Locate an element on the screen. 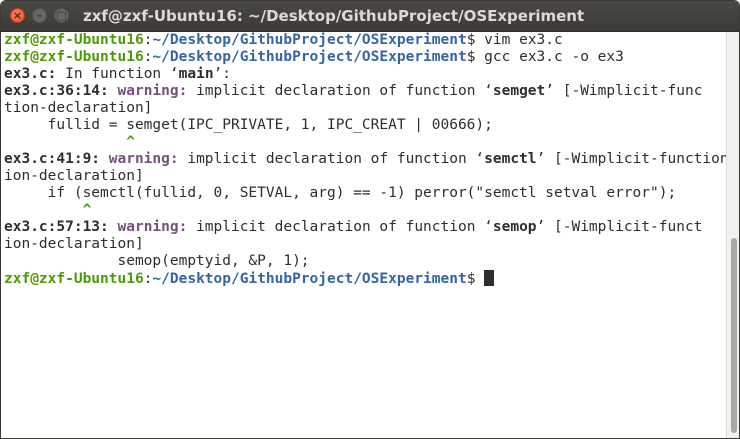  function-name: semop is located at coordinates (514, 227).